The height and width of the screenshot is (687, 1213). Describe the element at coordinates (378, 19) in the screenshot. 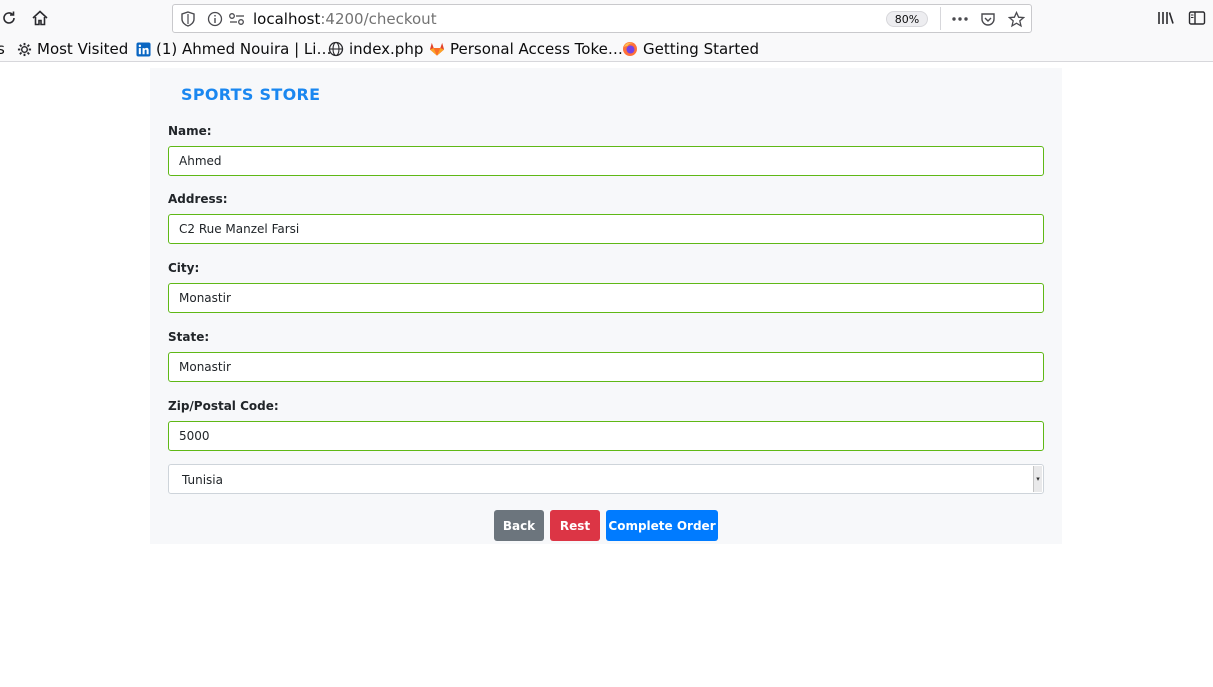

I see `url-path: :4200/checkout` at that location.